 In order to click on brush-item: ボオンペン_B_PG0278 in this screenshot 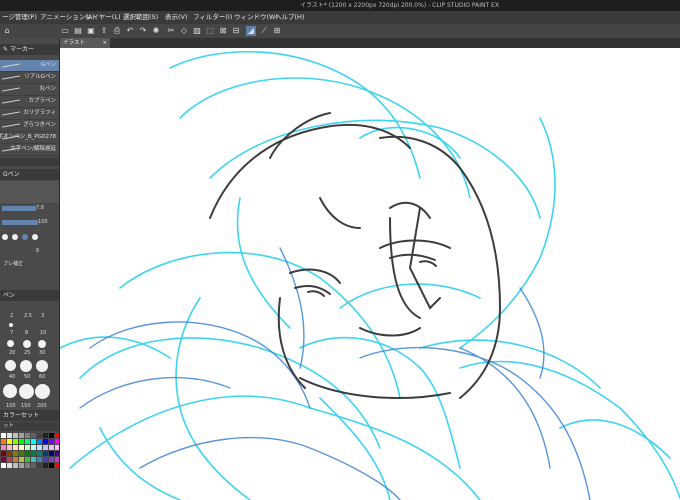, I will do `click(29, 138)`.